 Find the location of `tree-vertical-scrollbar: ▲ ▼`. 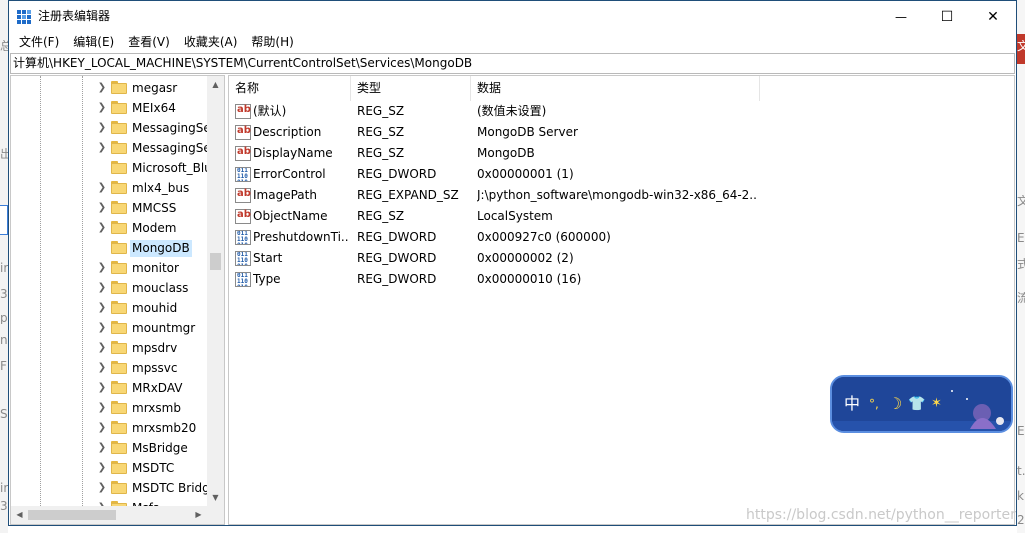

tree-vertical-scrollbar: ▲ ▼ is located at coordinates (215, 291).